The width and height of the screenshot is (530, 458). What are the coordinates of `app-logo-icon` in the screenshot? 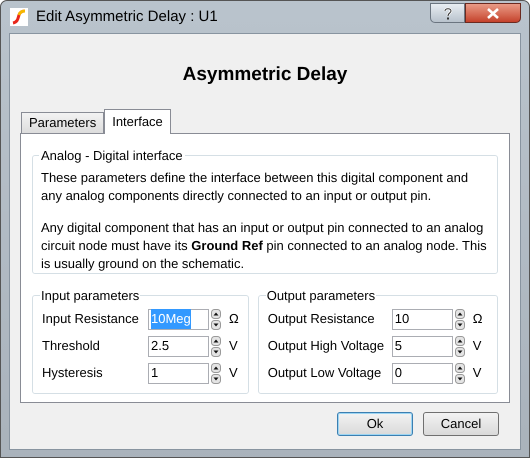 It's located at (19, 17).